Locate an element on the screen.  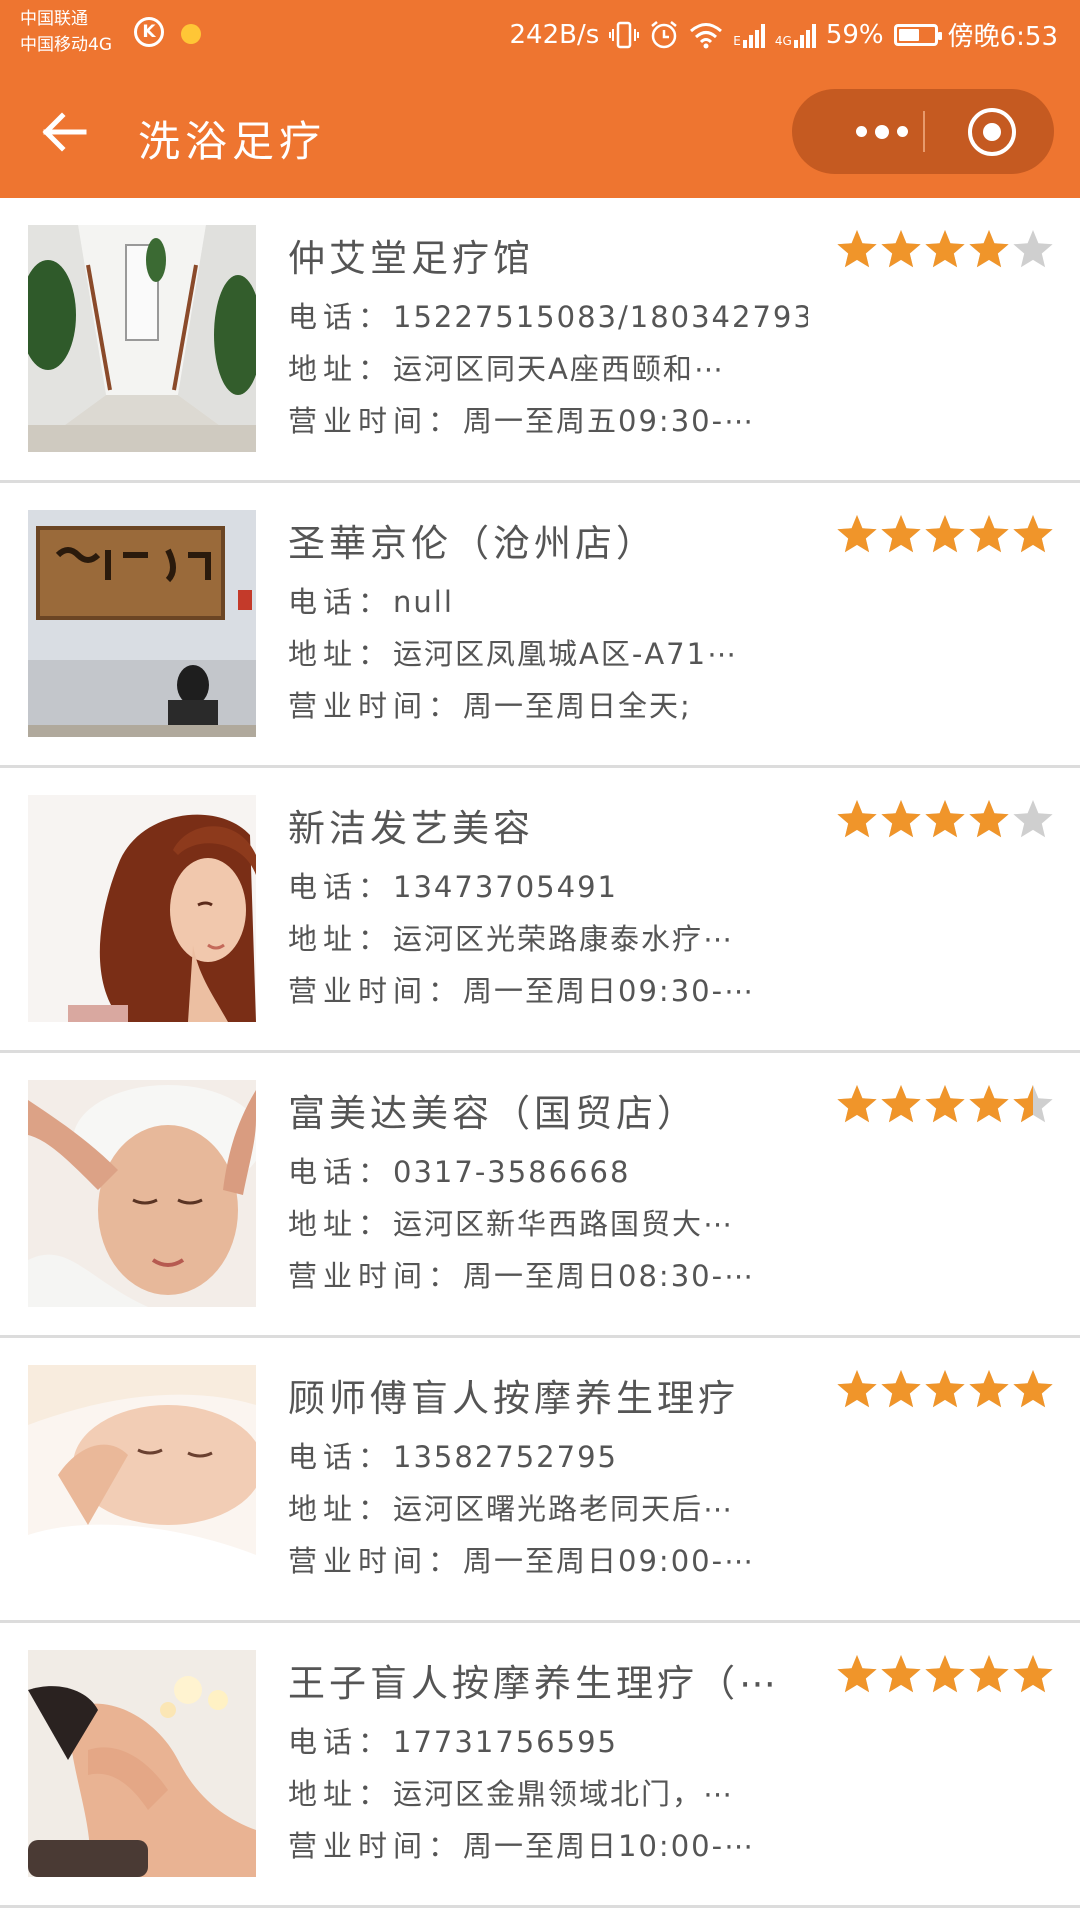
store-name: 仲艾堂足疗馆 is located at coordinates (411, 258).